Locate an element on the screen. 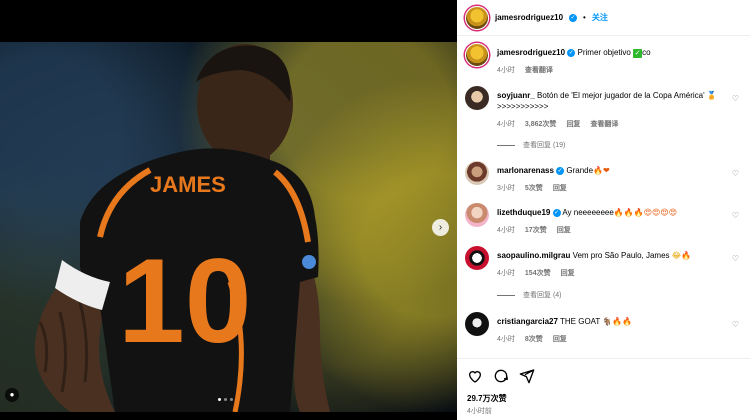  comment-likes: 5次赞 is located at coordinates (534, 188).